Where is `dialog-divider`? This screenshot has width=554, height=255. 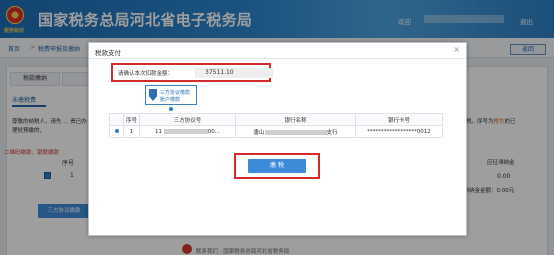
dialog-divider is located at coordinates (277, 58).